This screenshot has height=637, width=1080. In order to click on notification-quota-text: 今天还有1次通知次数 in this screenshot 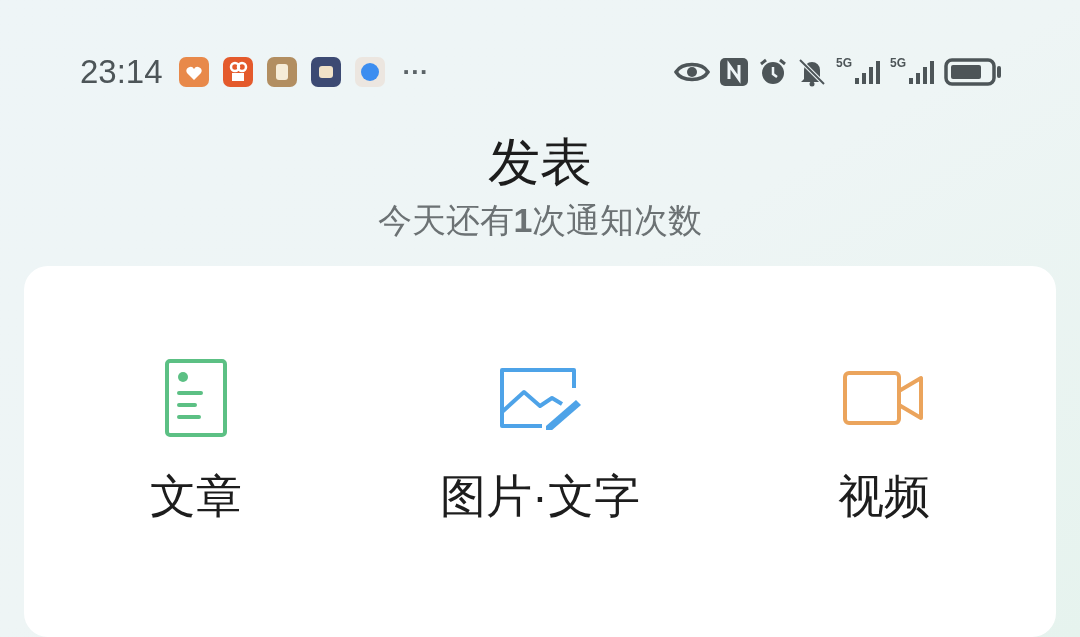, I will do `click(540, 220)`.